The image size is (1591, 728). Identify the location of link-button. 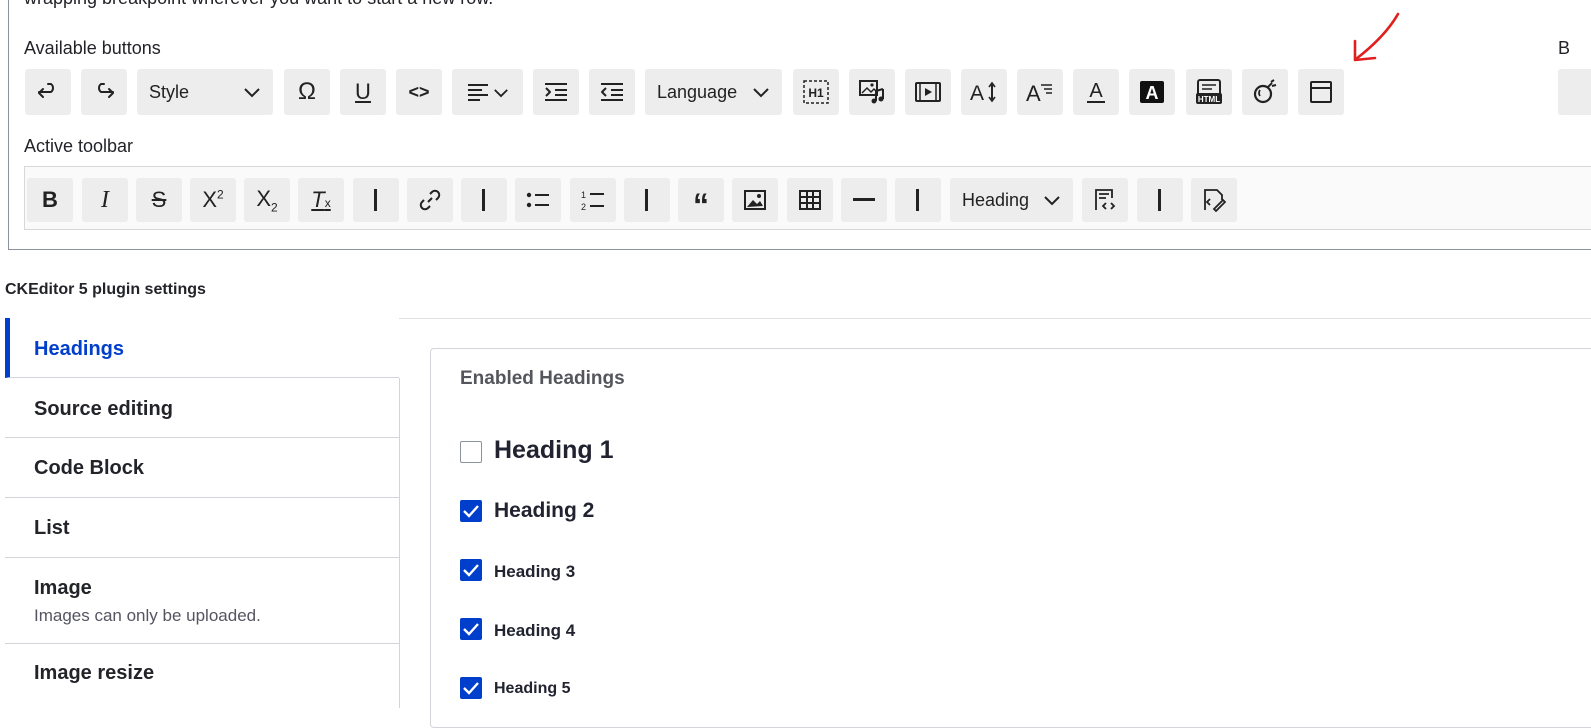
(430, 200).